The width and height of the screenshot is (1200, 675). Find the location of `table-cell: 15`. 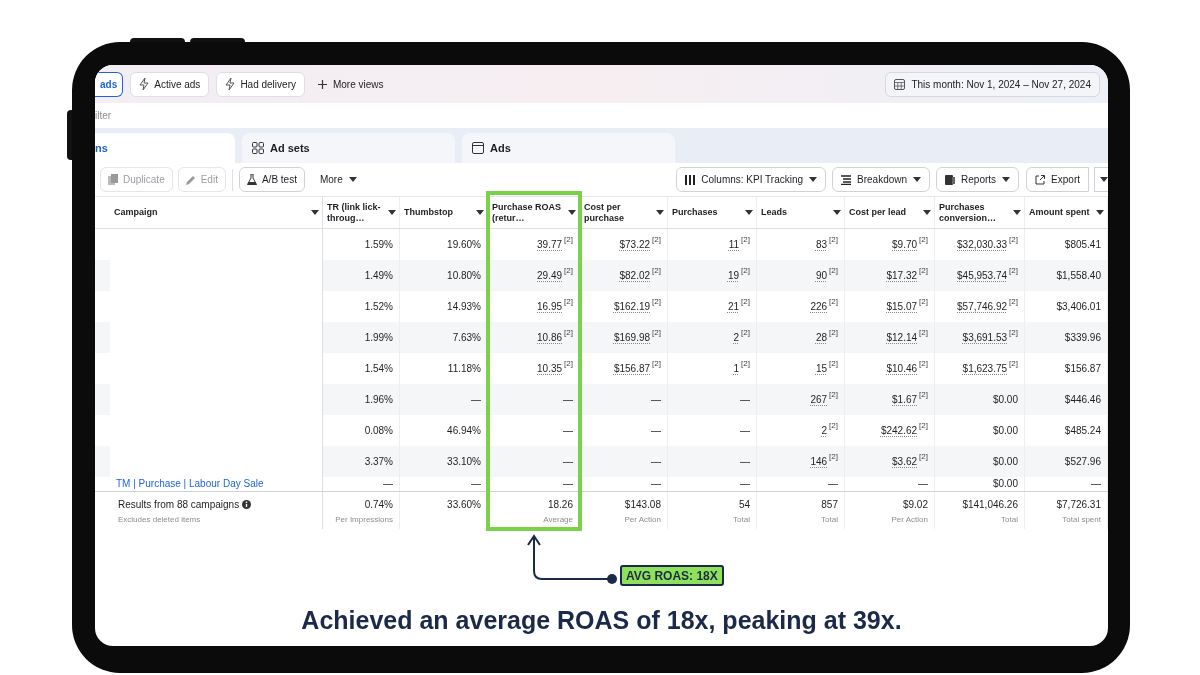

table-cell: 15 is located at coordinates (821, 368).